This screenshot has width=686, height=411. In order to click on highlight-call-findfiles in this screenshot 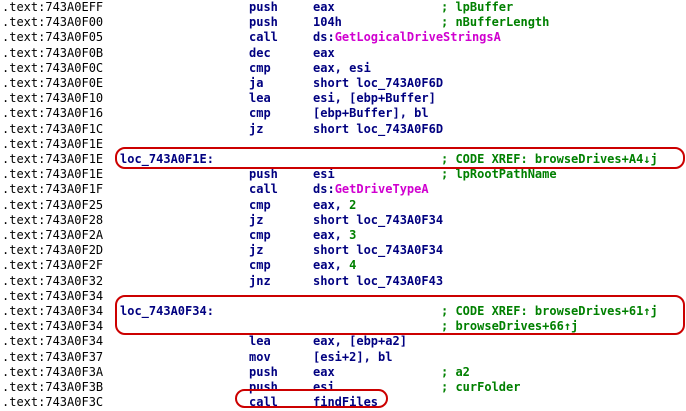, I will do `click(311, 398)`.